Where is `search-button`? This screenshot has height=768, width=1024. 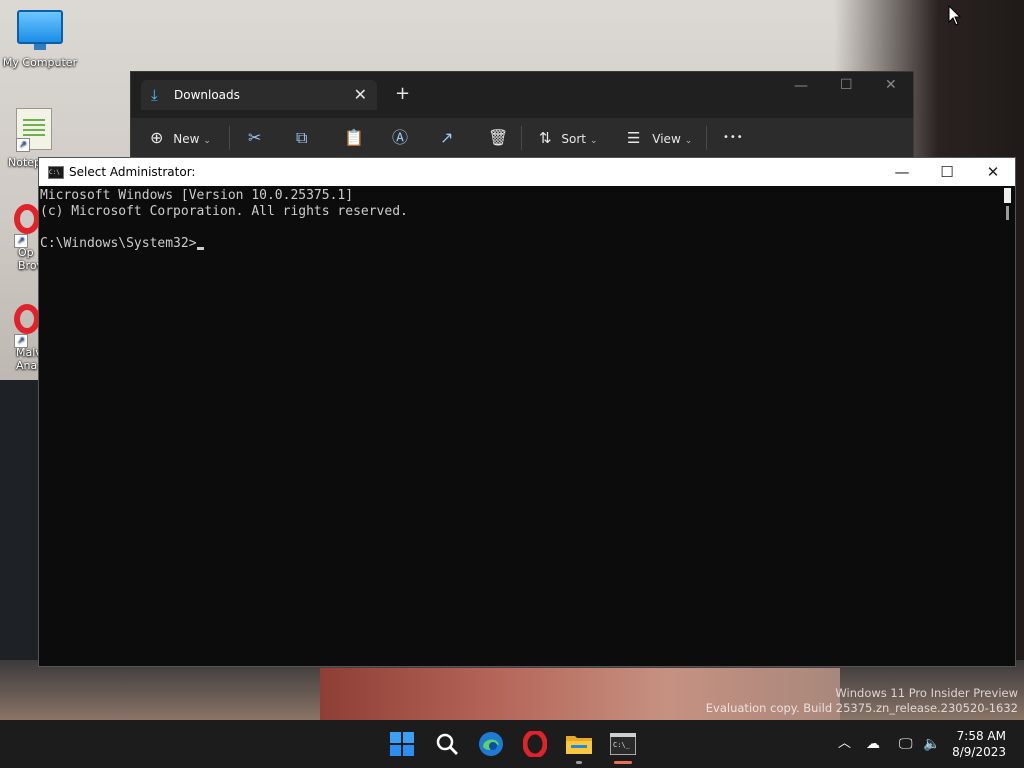
search-button is located at coordinates (447, 744).